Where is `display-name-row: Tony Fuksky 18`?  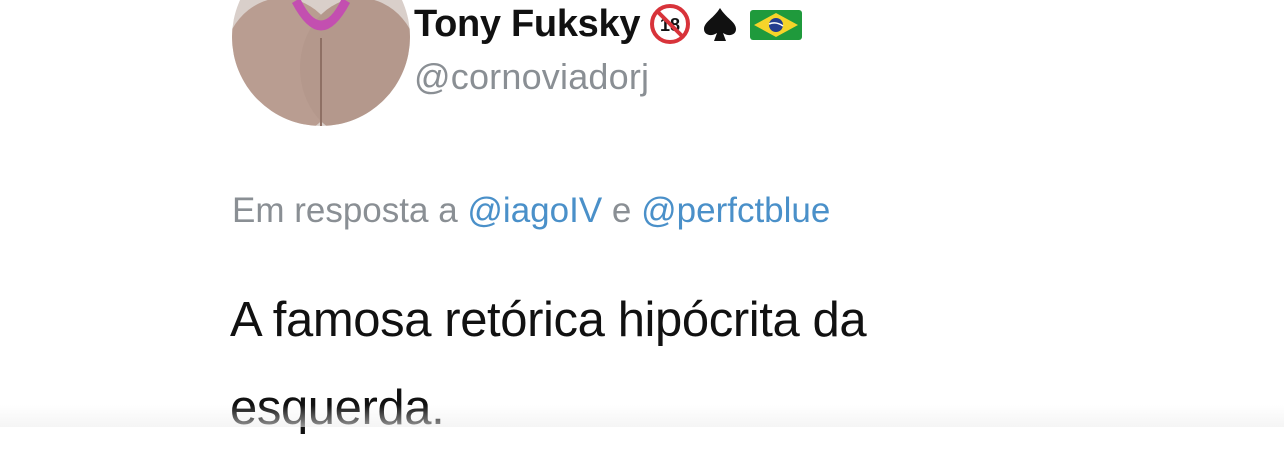
display-name-row: Tony Fuksky 18 is located at coordinates (608, 24).